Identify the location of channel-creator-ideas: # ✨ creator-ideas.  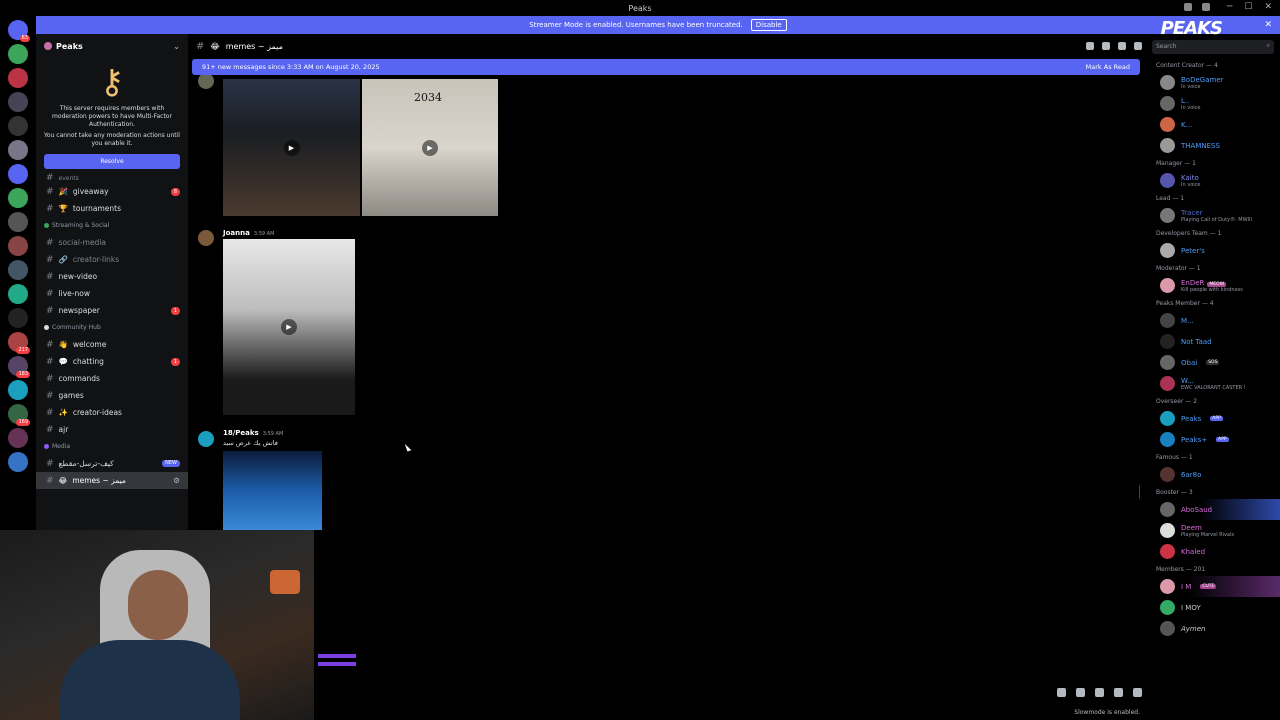
(112, 412).